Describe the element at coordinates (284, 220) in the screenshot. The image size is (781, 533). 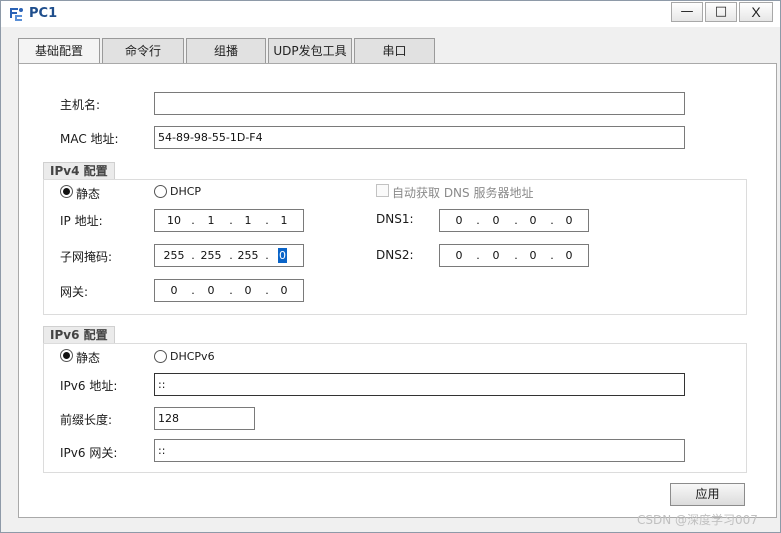
I see `ip-octet-4: 1` at that location.